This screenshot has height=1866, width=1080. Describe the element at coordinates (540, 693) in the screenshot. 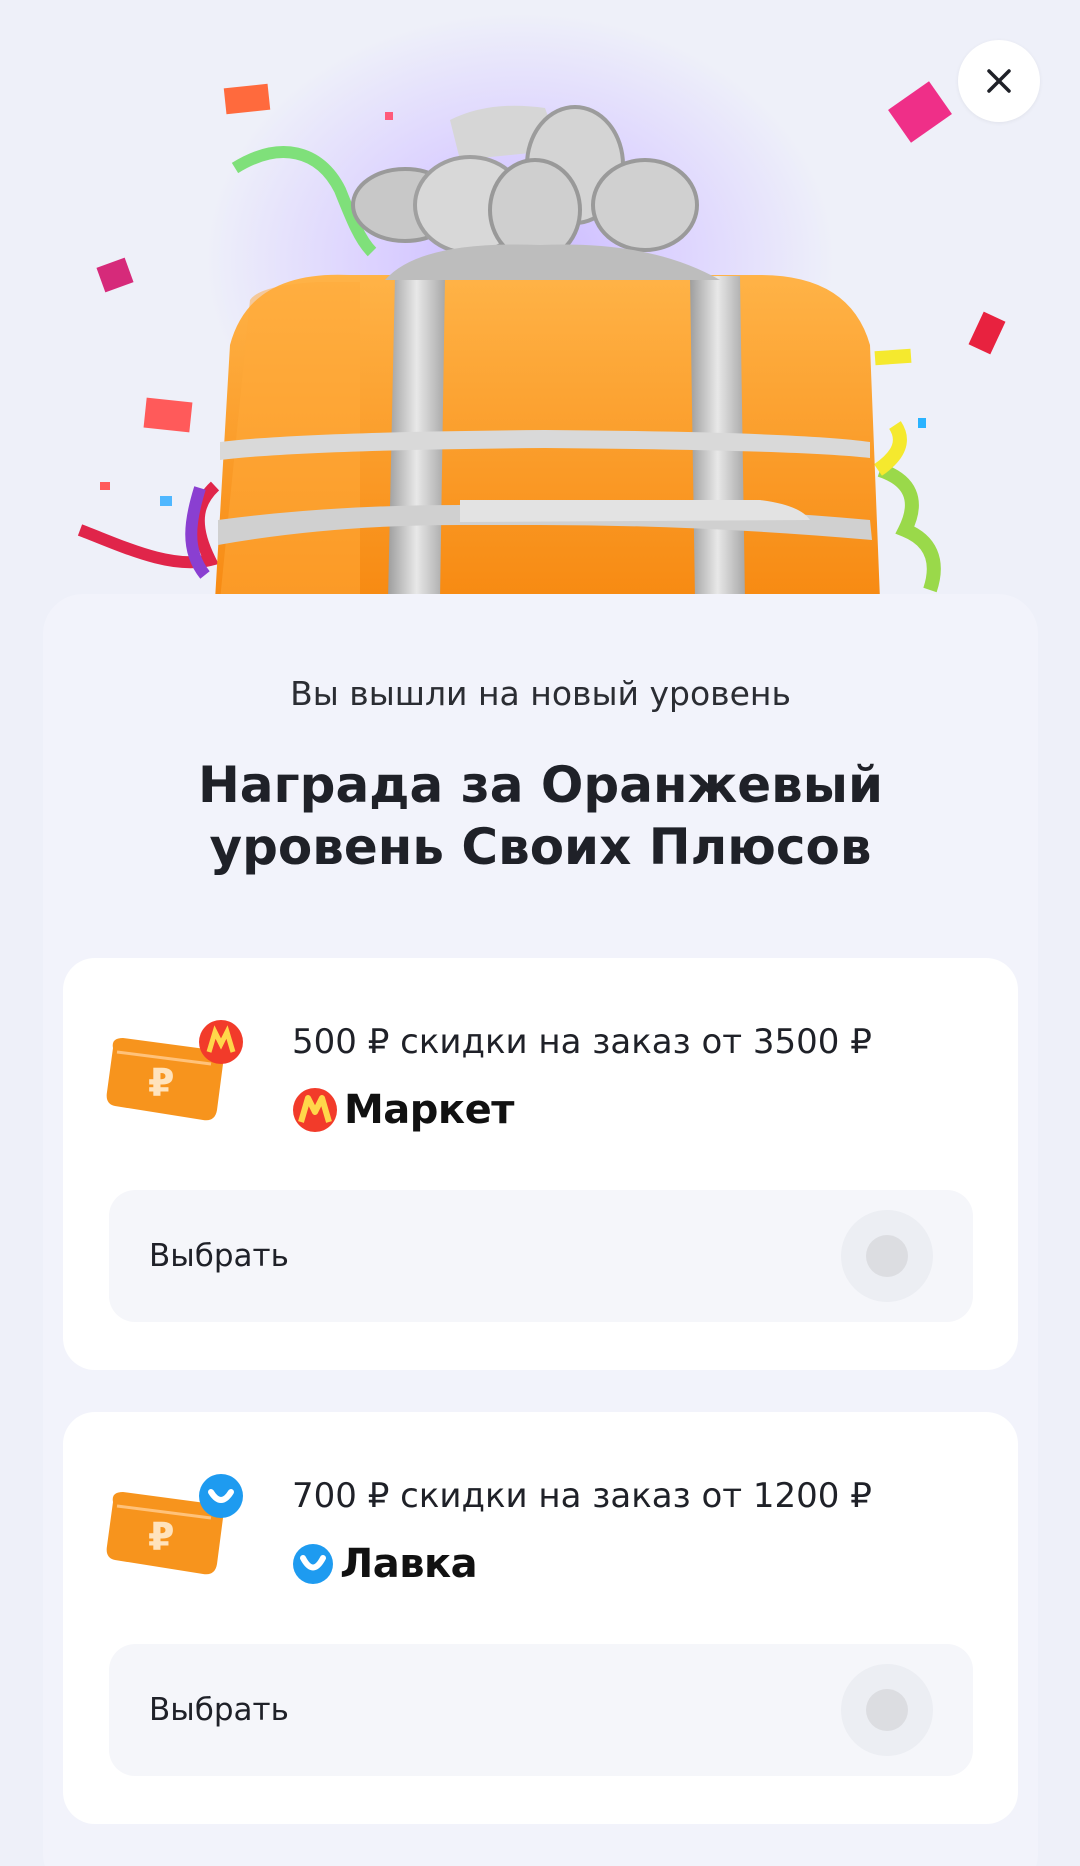

I see `level-up-subtitle: Вы вышли на новый уровень` at that location.